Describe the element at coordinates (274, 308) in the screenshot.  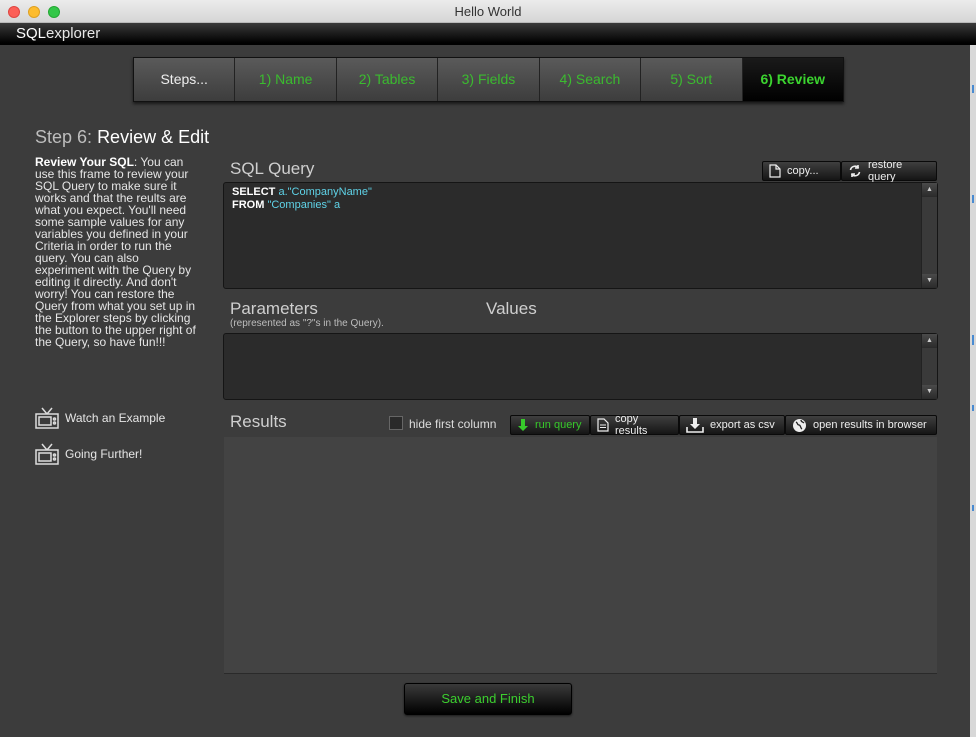
I see `parameters-label: Parameters` at that location.